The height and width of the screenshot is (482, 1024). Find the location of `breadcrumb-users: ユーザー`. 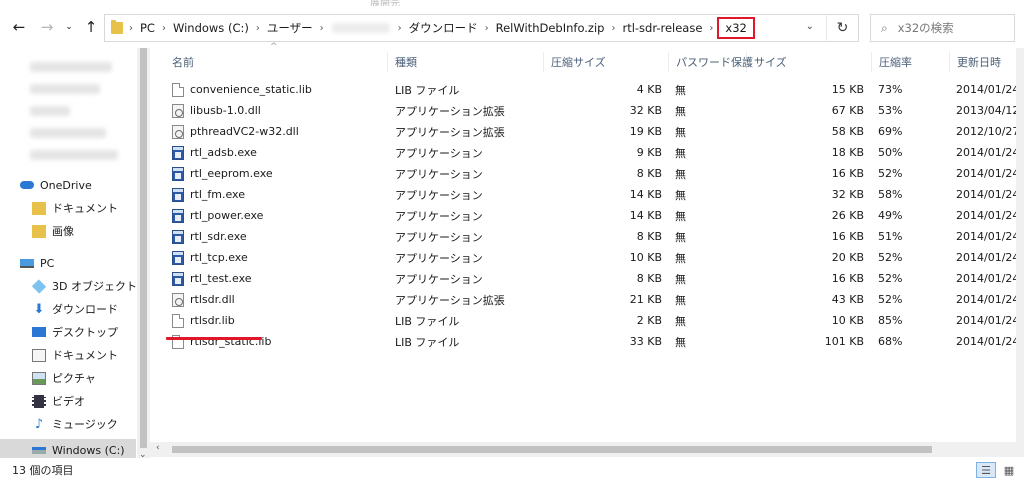

breadcrumb-users: ユーザー is located at coordinates (290, 28).